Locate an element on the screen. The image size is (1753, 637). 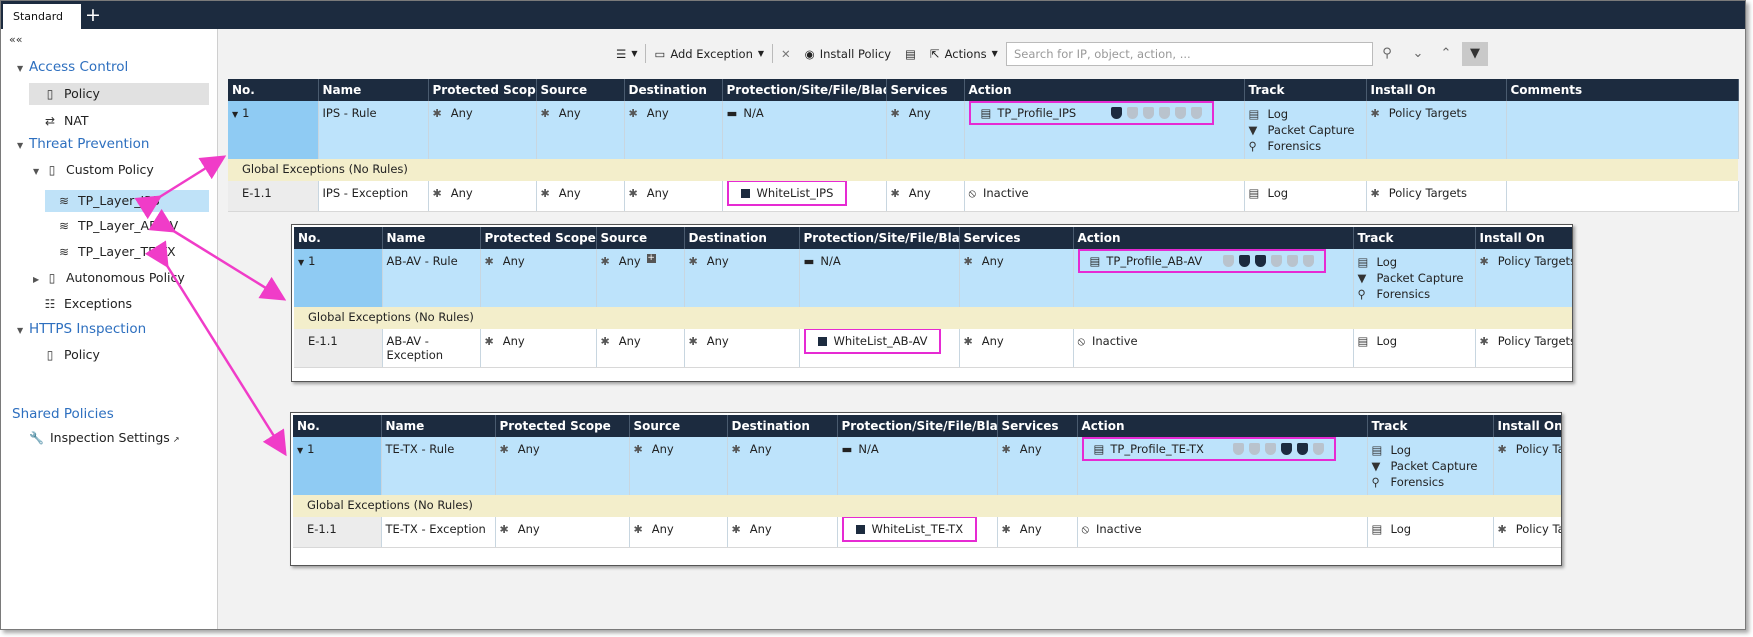
add-tab-button: + is located at coordinates (93, 15).